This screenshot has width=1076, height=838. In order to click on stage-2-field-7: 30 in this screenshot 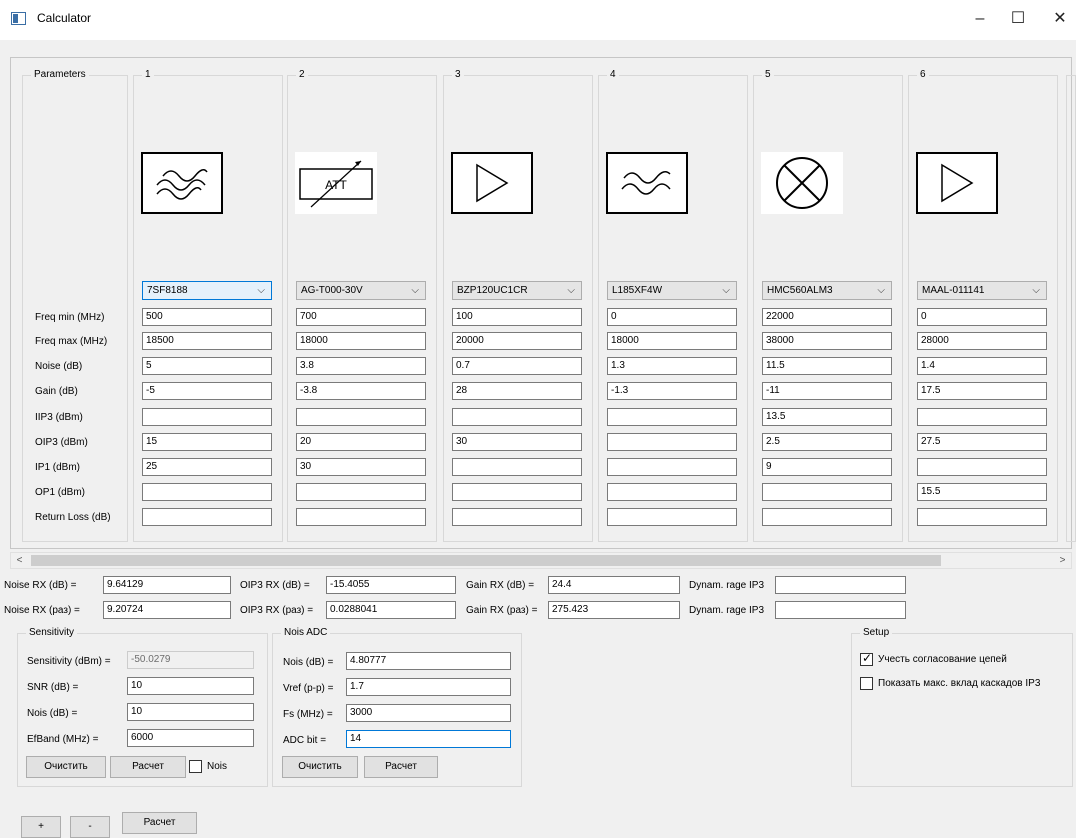, I will do `click(361, 467)`.